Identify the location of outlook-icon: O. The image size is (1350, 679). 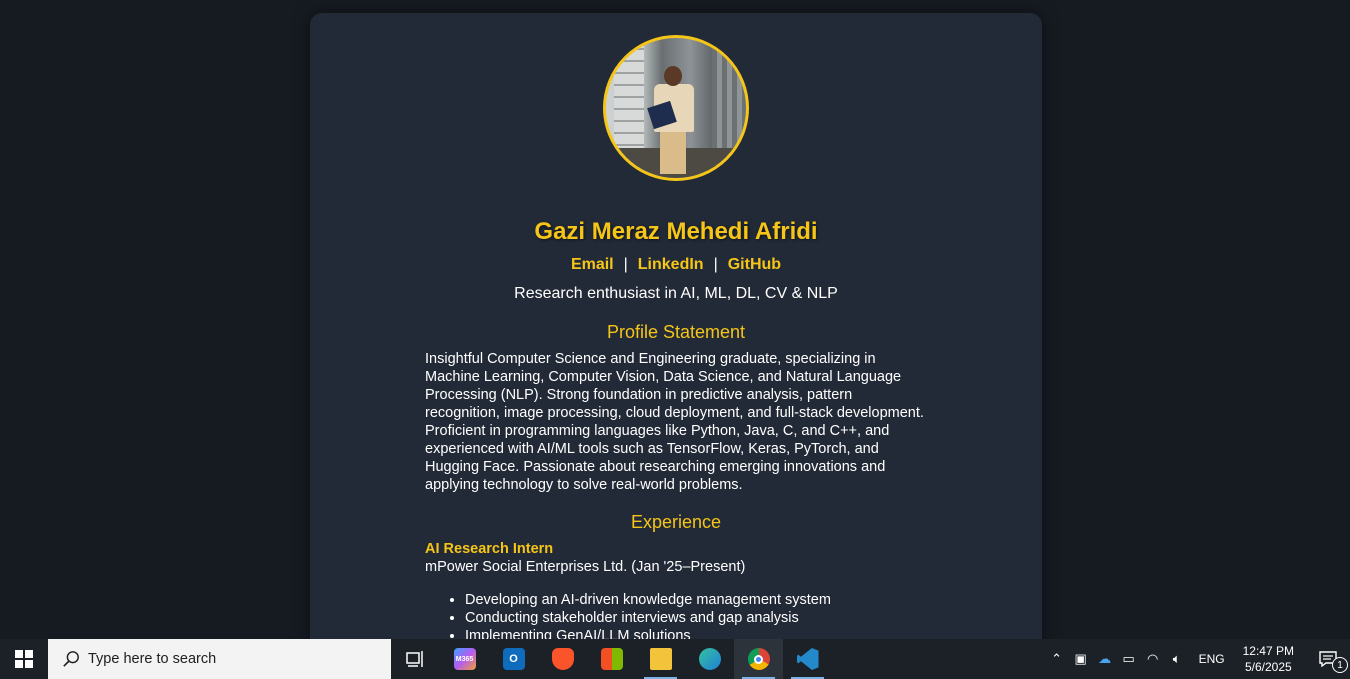
(513, 659).